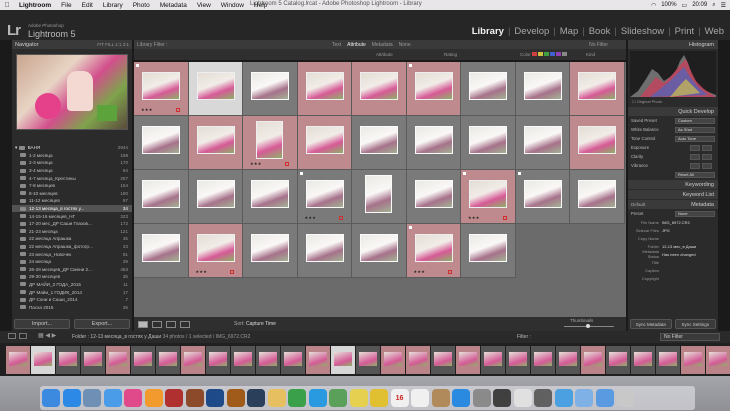 The height and width of the screenshot is (411, 730). Describe the element at coordinates (695, 138) in the screenshot. I see `auto-tone-button: Auto Tone` at that location.